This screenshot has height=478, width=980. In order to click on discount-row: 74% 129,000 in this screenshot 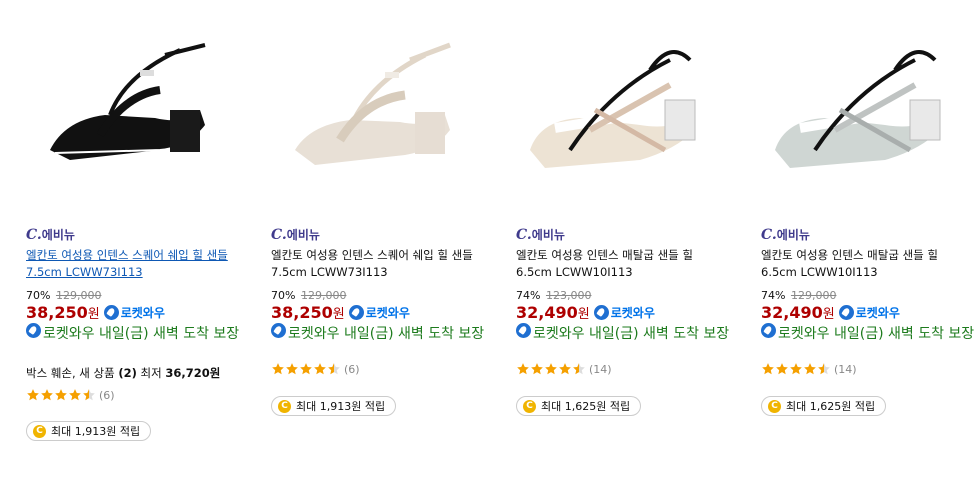, I will do `click(798, 295)`.